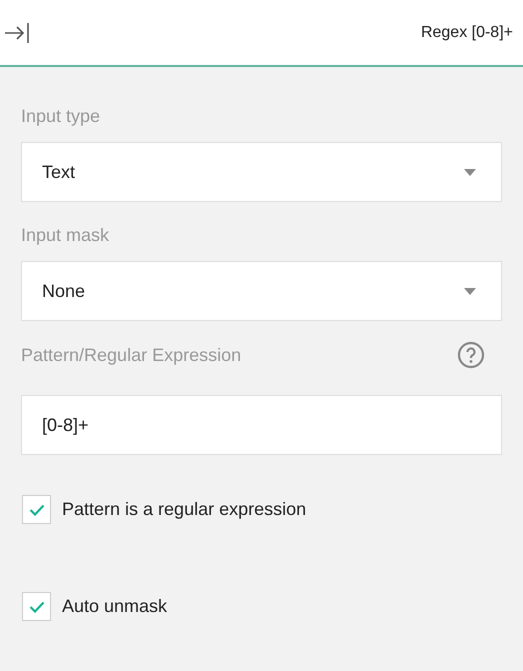 The width and height of the screenshot is (523, 671). What do you see at coordinates (184, 509) in the screenshot?
I see `checkbox-label: Pattern is a regular expression` at bounding box center [184, 509].